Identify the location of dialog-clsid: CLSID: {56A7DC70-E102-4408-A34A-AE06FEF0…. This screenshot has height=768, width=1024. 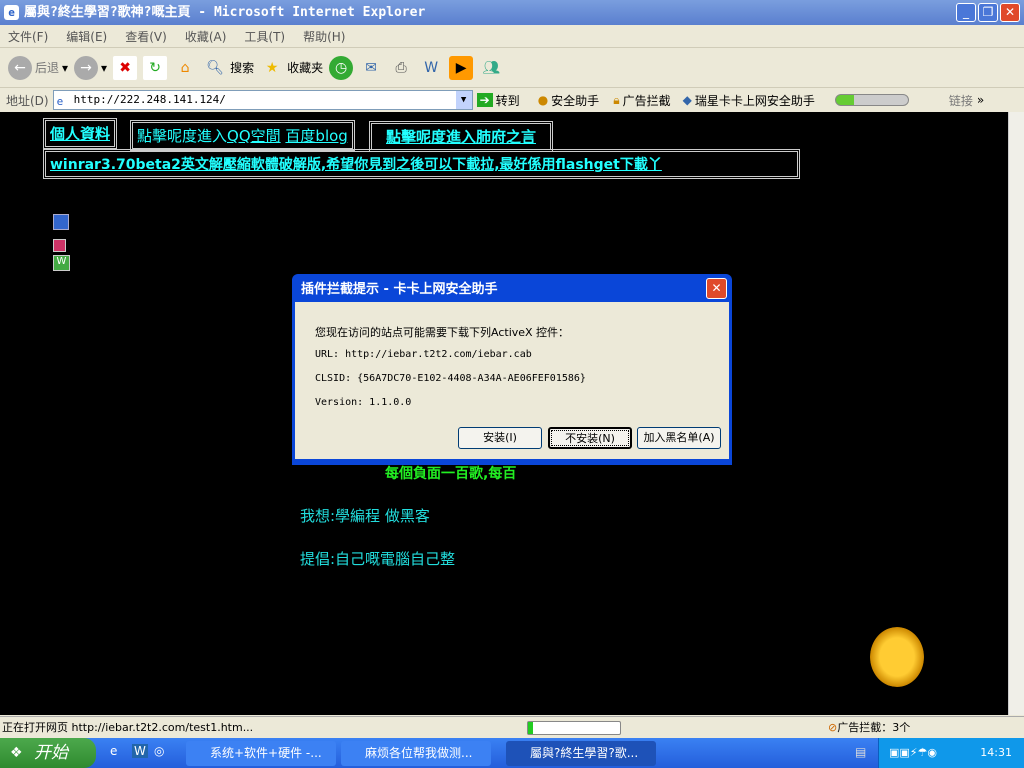
(450, 378).